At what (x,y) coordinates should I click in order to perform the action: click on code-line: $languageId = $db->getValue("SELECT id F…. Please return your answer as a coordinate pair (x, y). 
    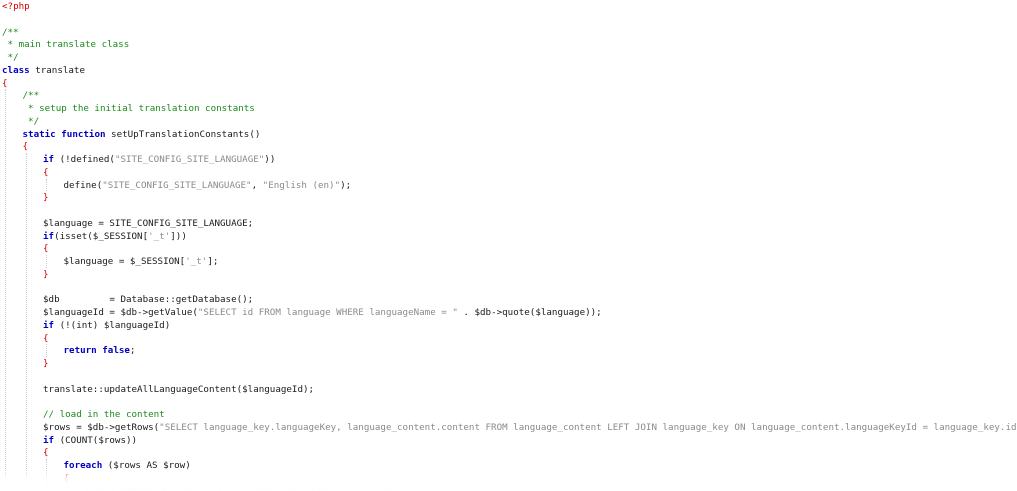
    Looking at the image, I should click on (322, 312).